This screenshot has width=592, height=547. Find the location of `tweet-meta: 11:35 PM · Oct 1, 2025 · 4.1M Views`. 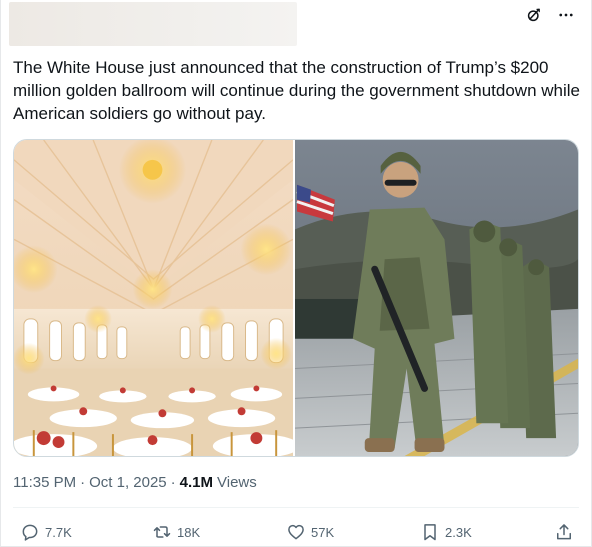

tweet-meta: 11:35 PM · Oct 1, 2025 · 4.1M Views is located at coordinates (135, 482).